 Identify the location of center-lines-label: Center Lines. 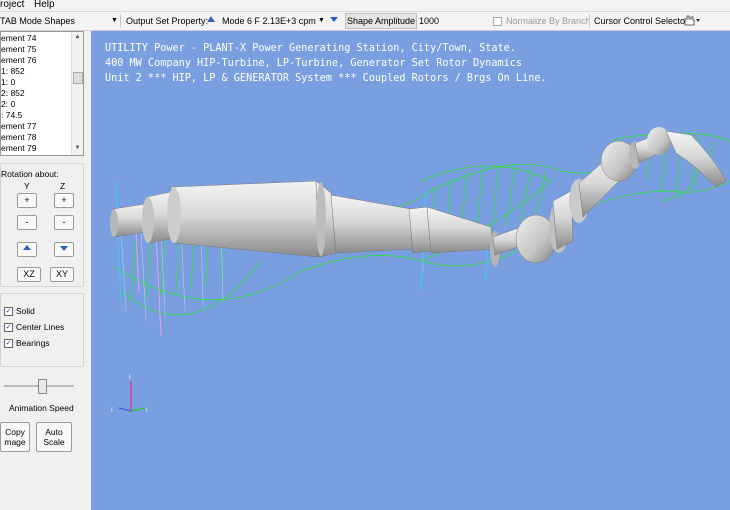
(40, 327).